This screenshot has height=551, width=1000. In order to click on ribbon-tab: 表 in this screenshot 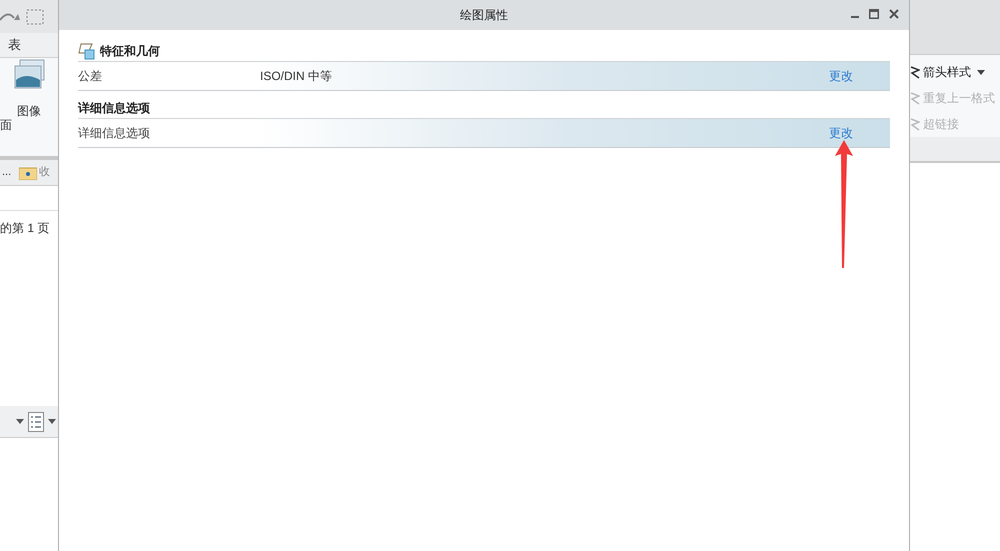, I will do `click(14, 45)`.